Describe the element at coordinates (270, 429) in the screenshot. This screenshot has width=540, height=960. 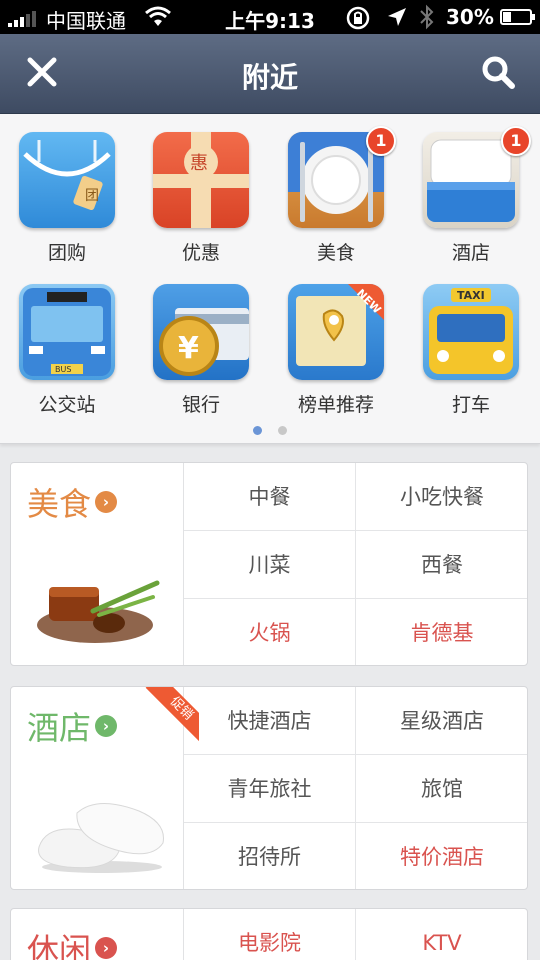
I see `page-indicator` at that location.